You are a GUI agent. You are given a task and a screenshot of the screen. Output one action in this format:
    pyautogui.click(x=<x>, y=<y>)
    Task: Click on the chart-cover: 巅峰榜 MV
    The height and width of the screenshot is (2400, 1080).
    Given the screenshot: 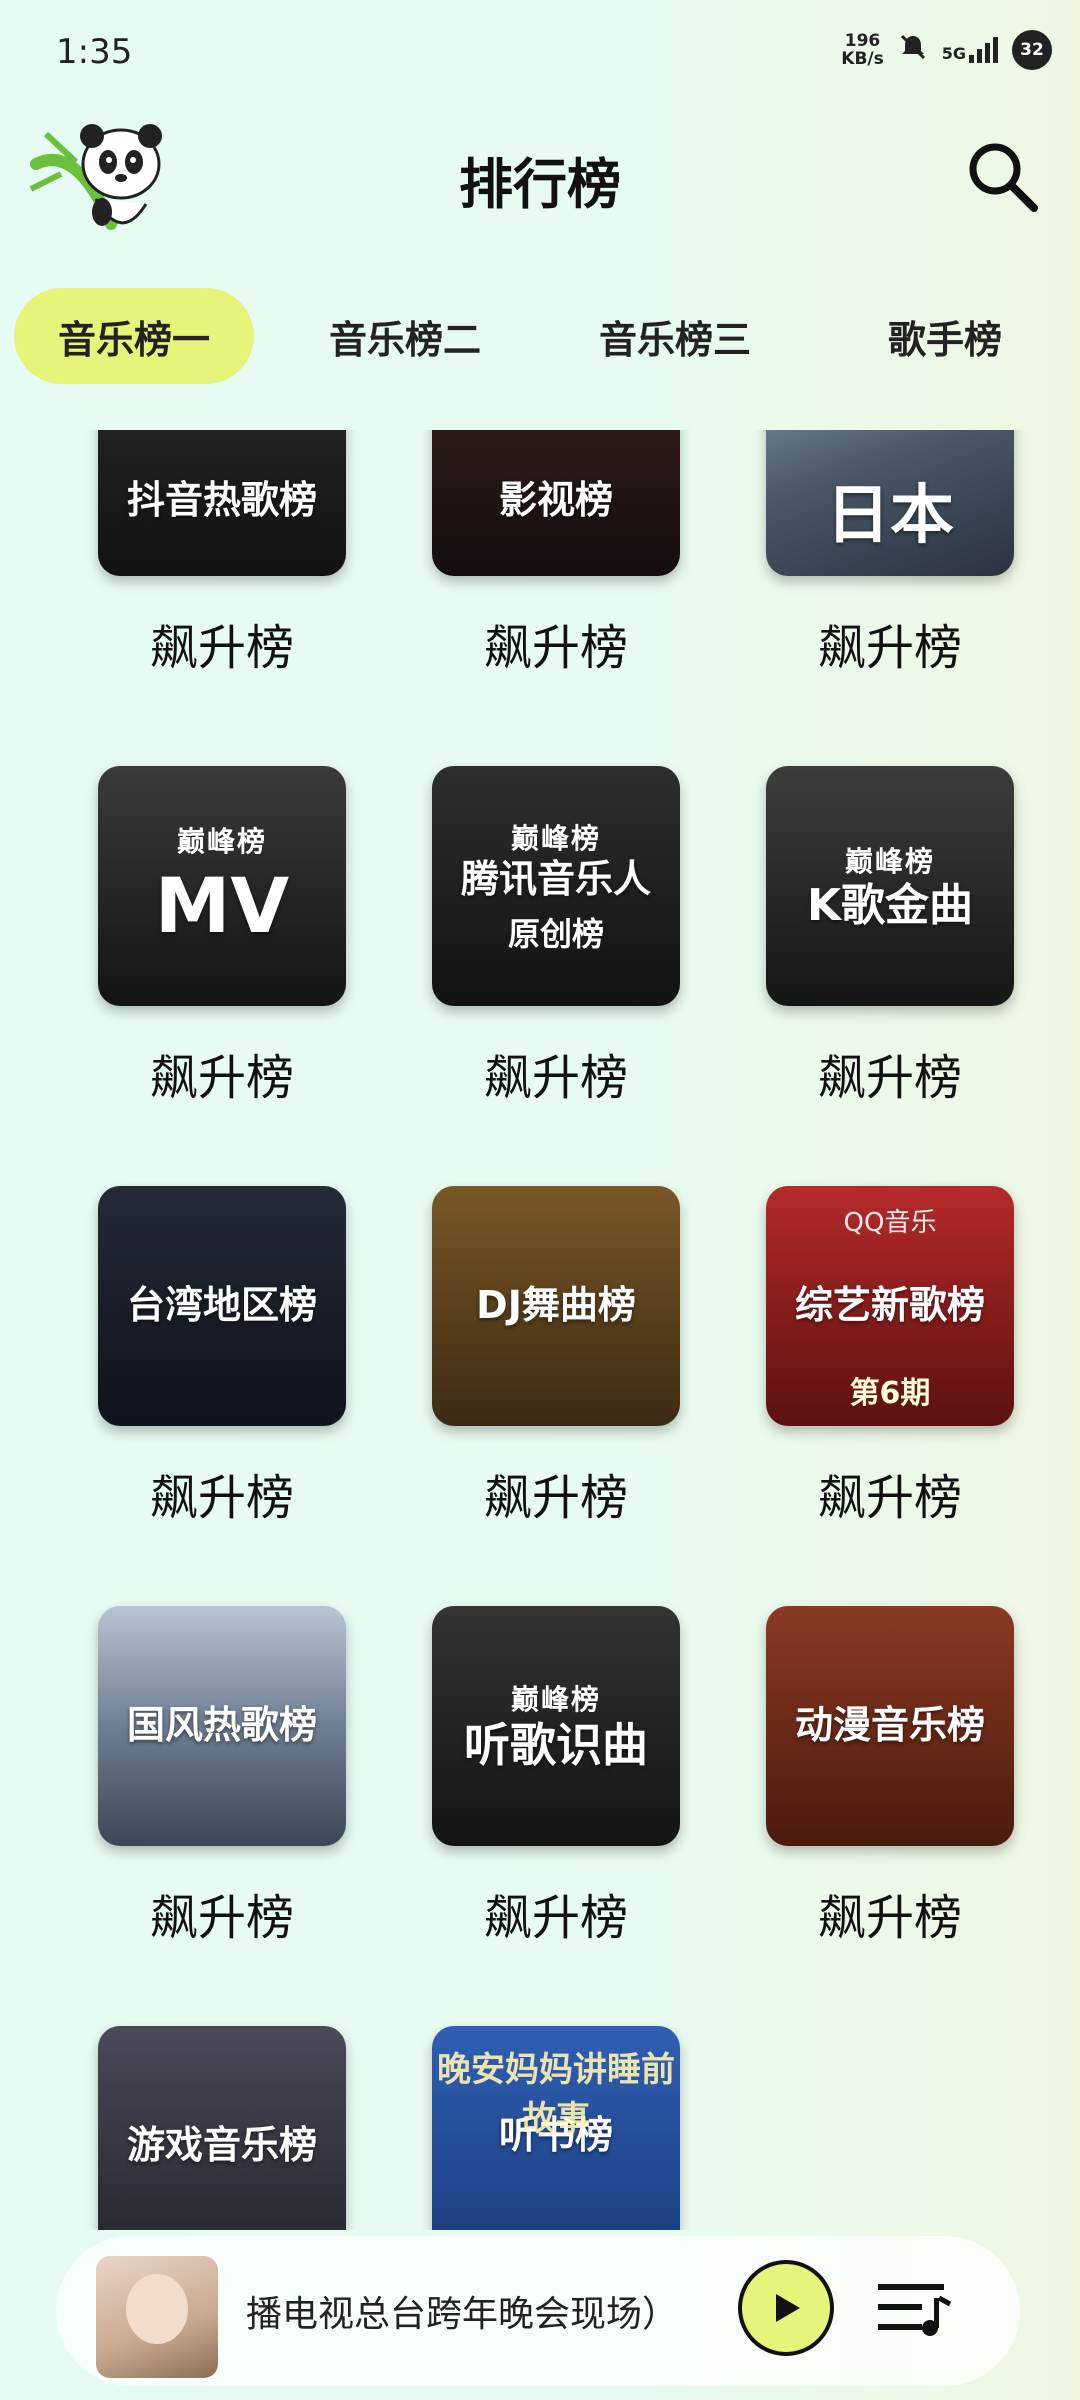 What is the action you would take?
    pyautogui.click(x=222, y=886)
    